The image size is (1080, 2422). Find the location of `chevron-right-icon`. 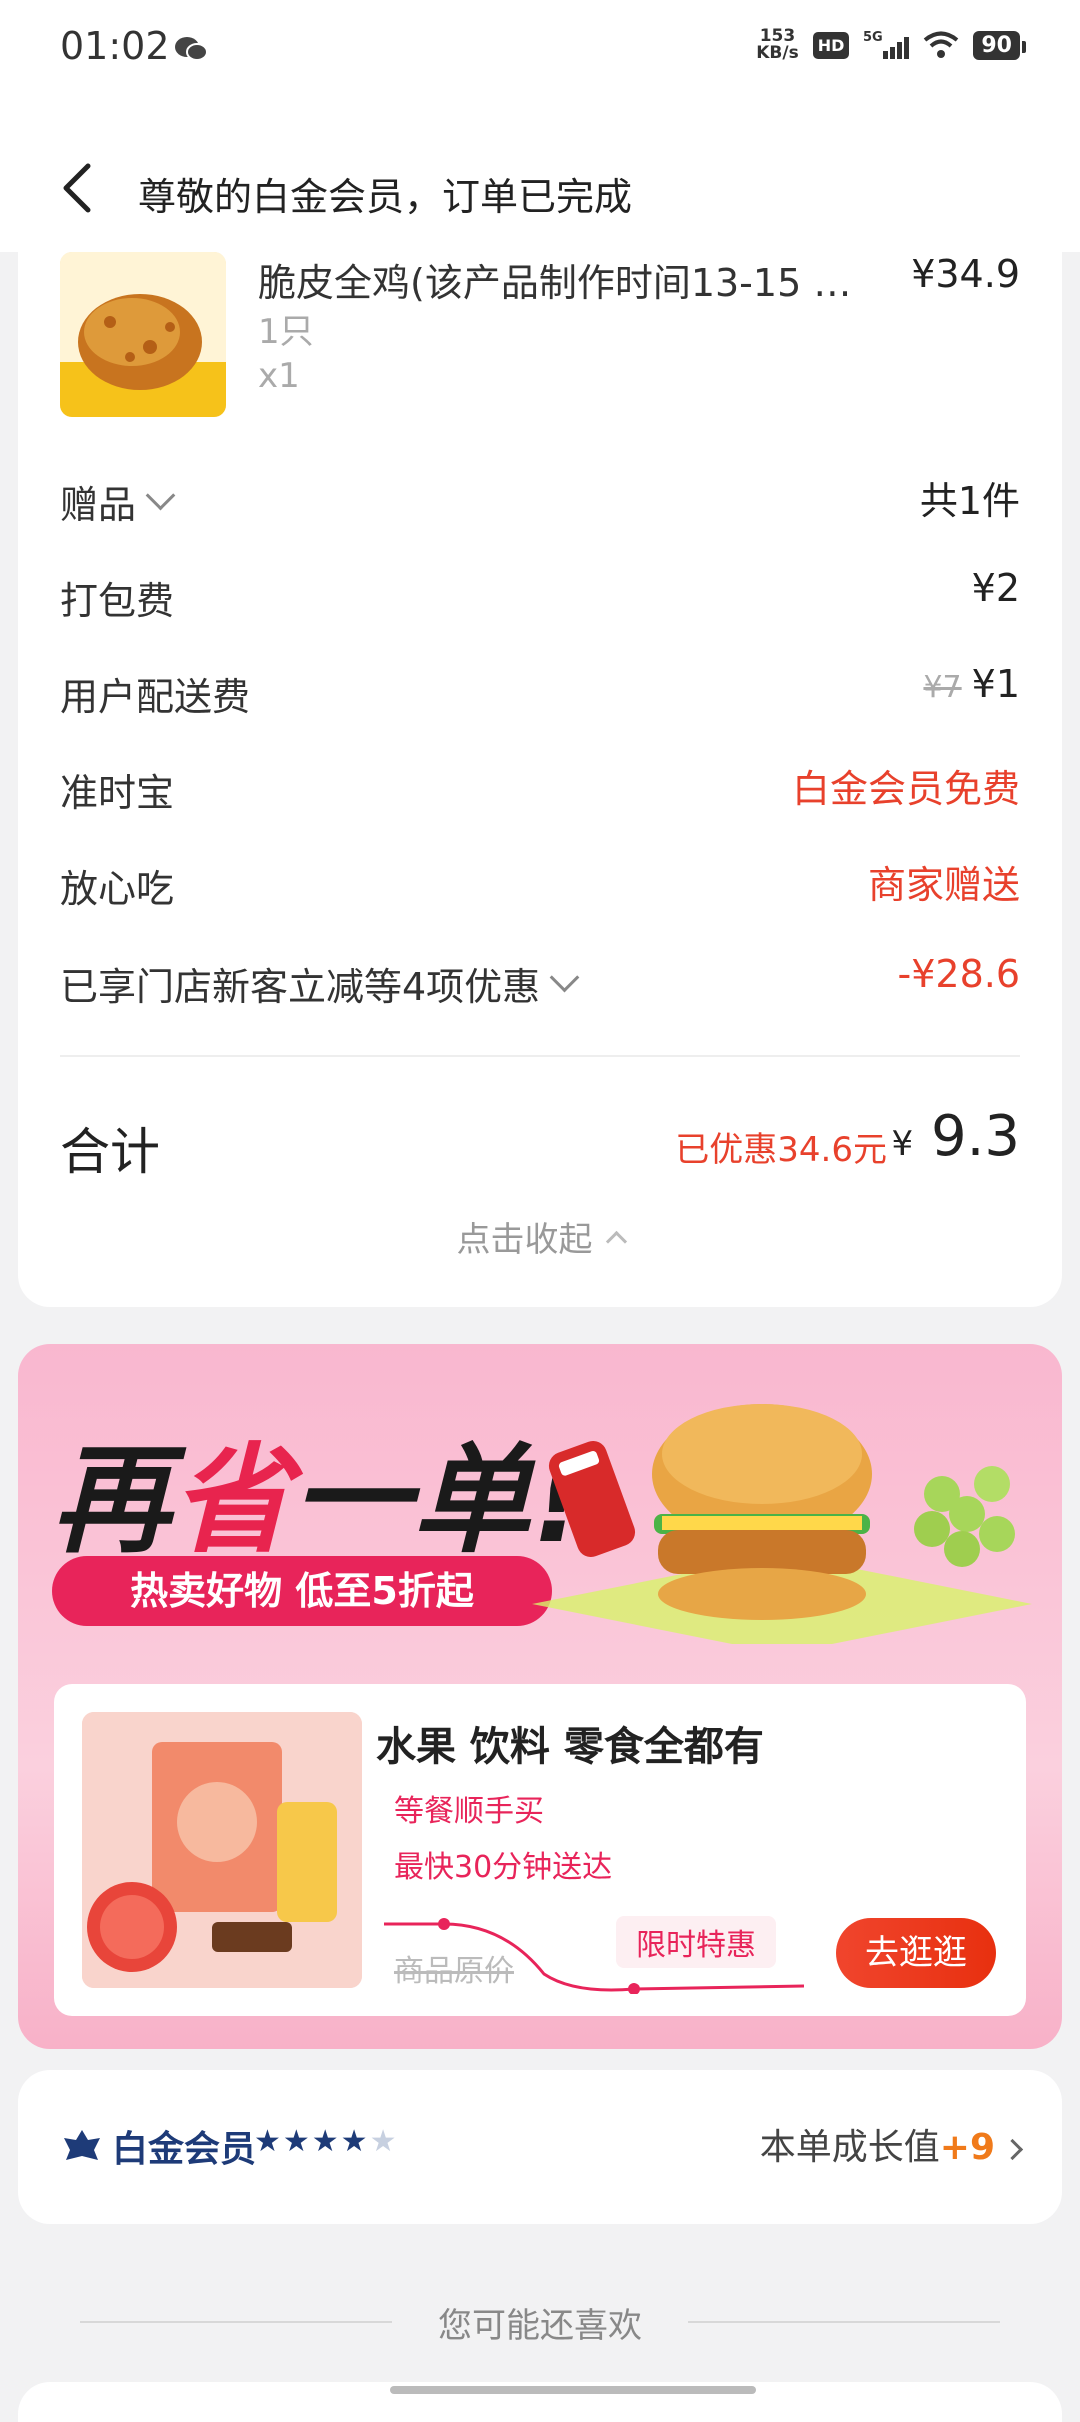

chevron-right-icon is located at coordinates (1012, 2149).